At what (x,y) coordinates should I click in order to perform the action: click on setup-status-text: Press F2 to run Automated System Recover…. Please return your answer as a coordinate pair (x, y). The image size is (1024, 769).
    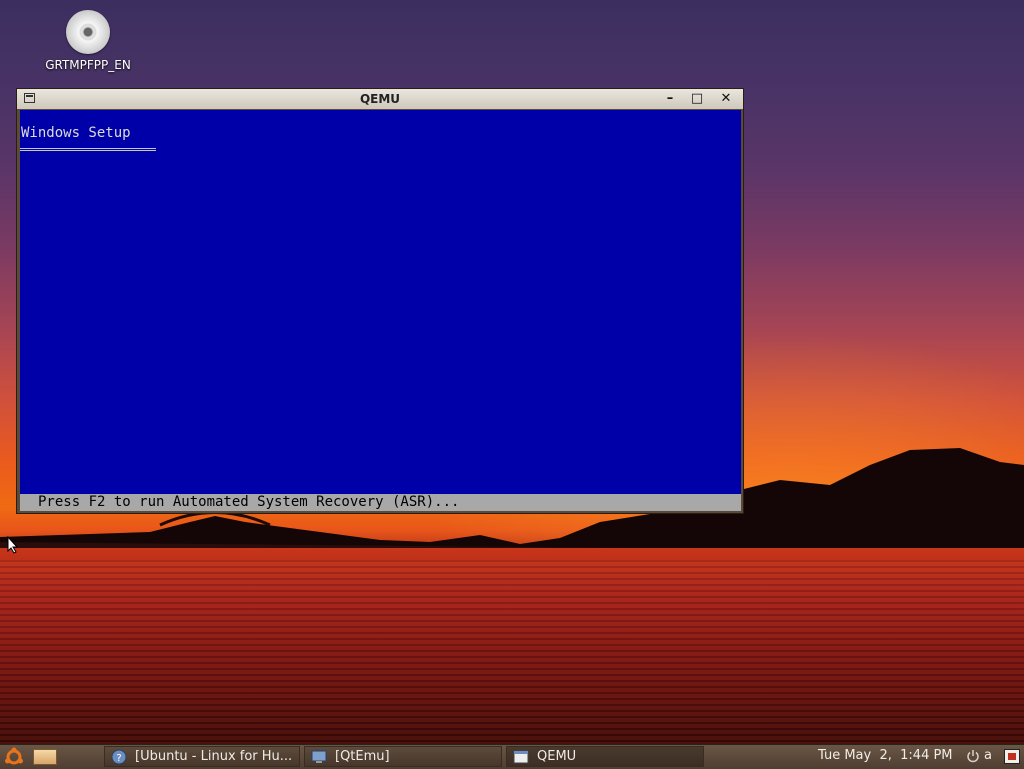
    Looking at the image, I should click on (249, 502).